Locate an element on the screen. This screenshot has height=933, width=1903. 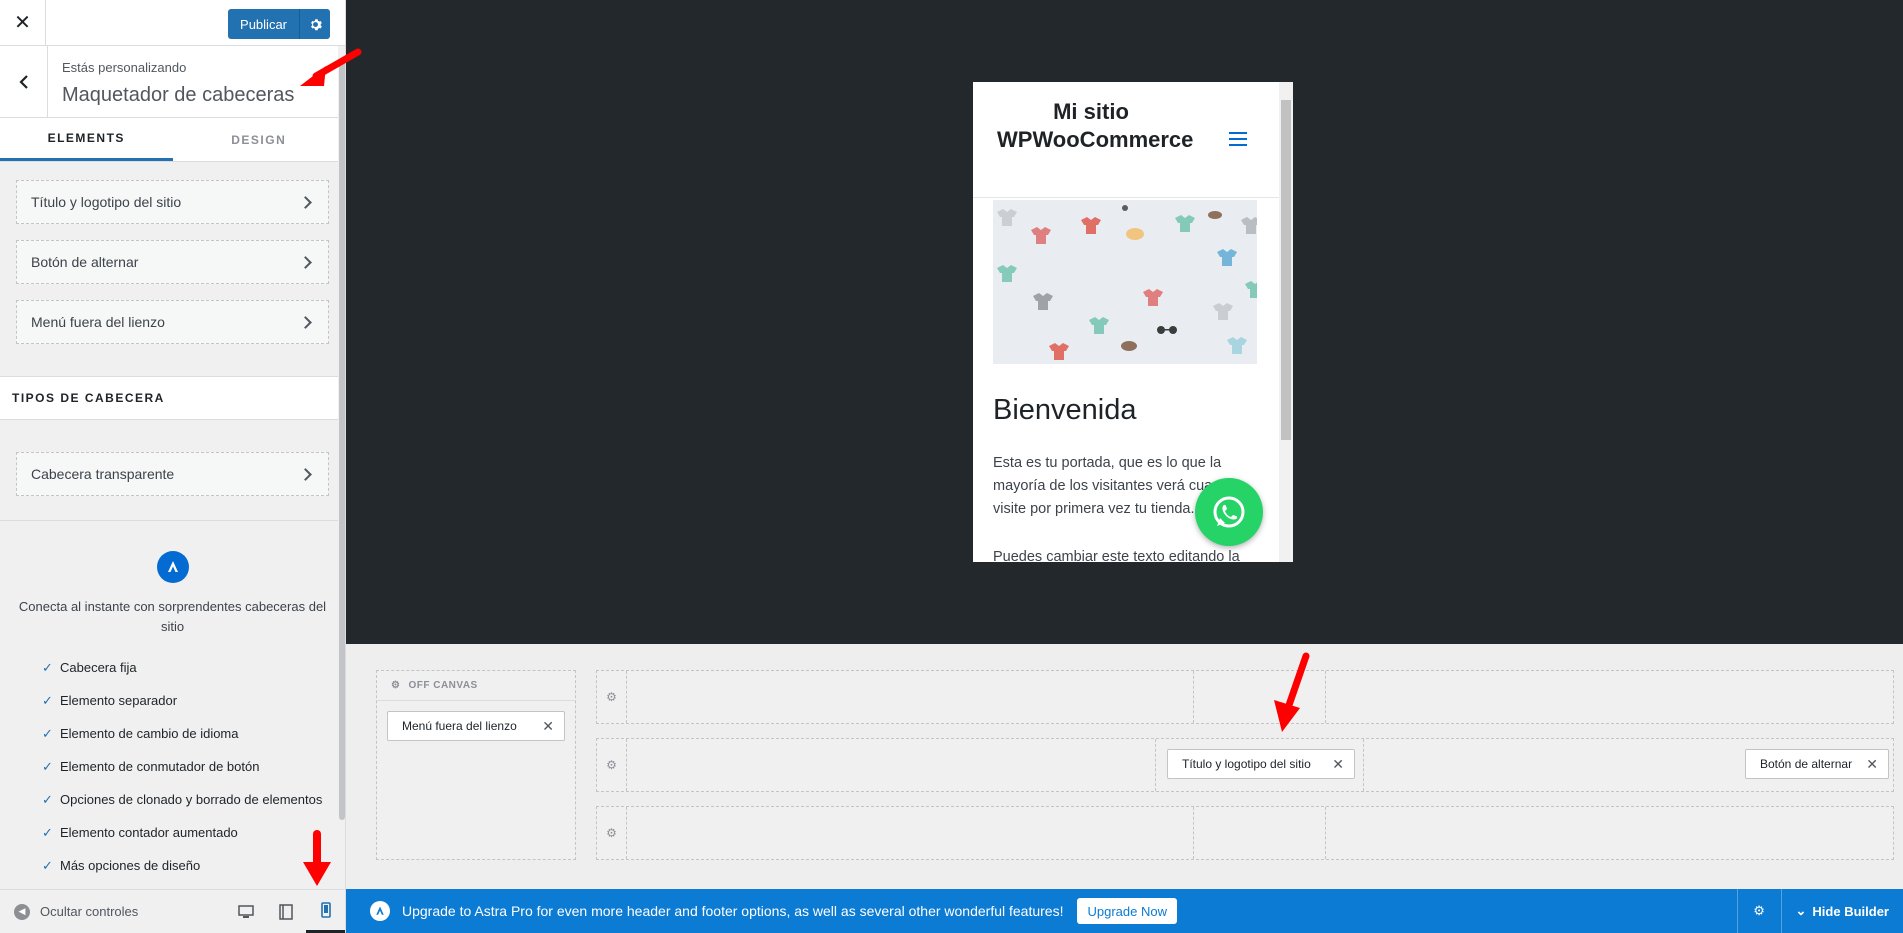
preview-heading: Bienvenida is located at coordinates (1065, 410).